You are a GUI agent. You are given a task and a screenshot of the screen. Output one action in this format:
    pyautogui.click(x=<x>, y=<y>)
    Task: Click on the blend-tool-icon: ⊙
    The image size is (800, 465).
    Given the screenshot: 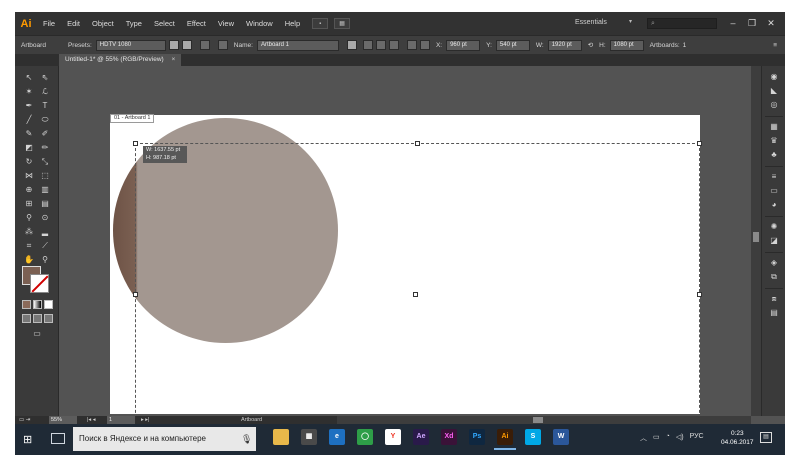 What is the action you would take?
    pyautogui.click(x=45, y=217)
    